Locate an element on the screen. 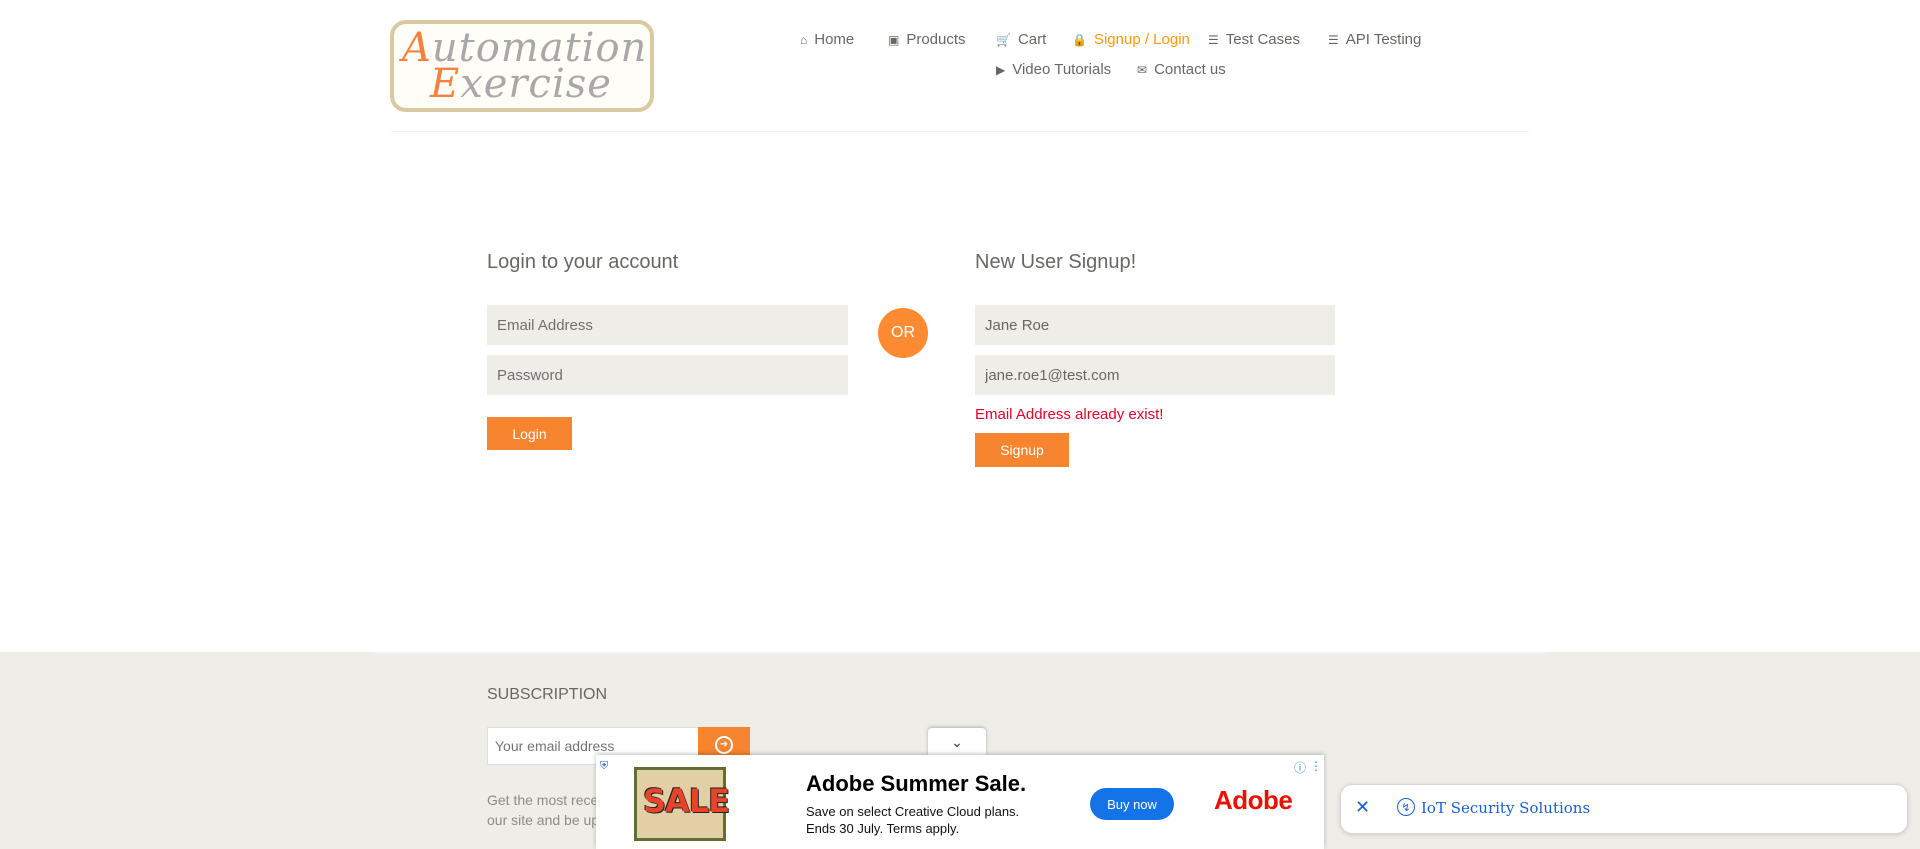  envelope-icon: ✉ is located at coordinates (1142, 69).